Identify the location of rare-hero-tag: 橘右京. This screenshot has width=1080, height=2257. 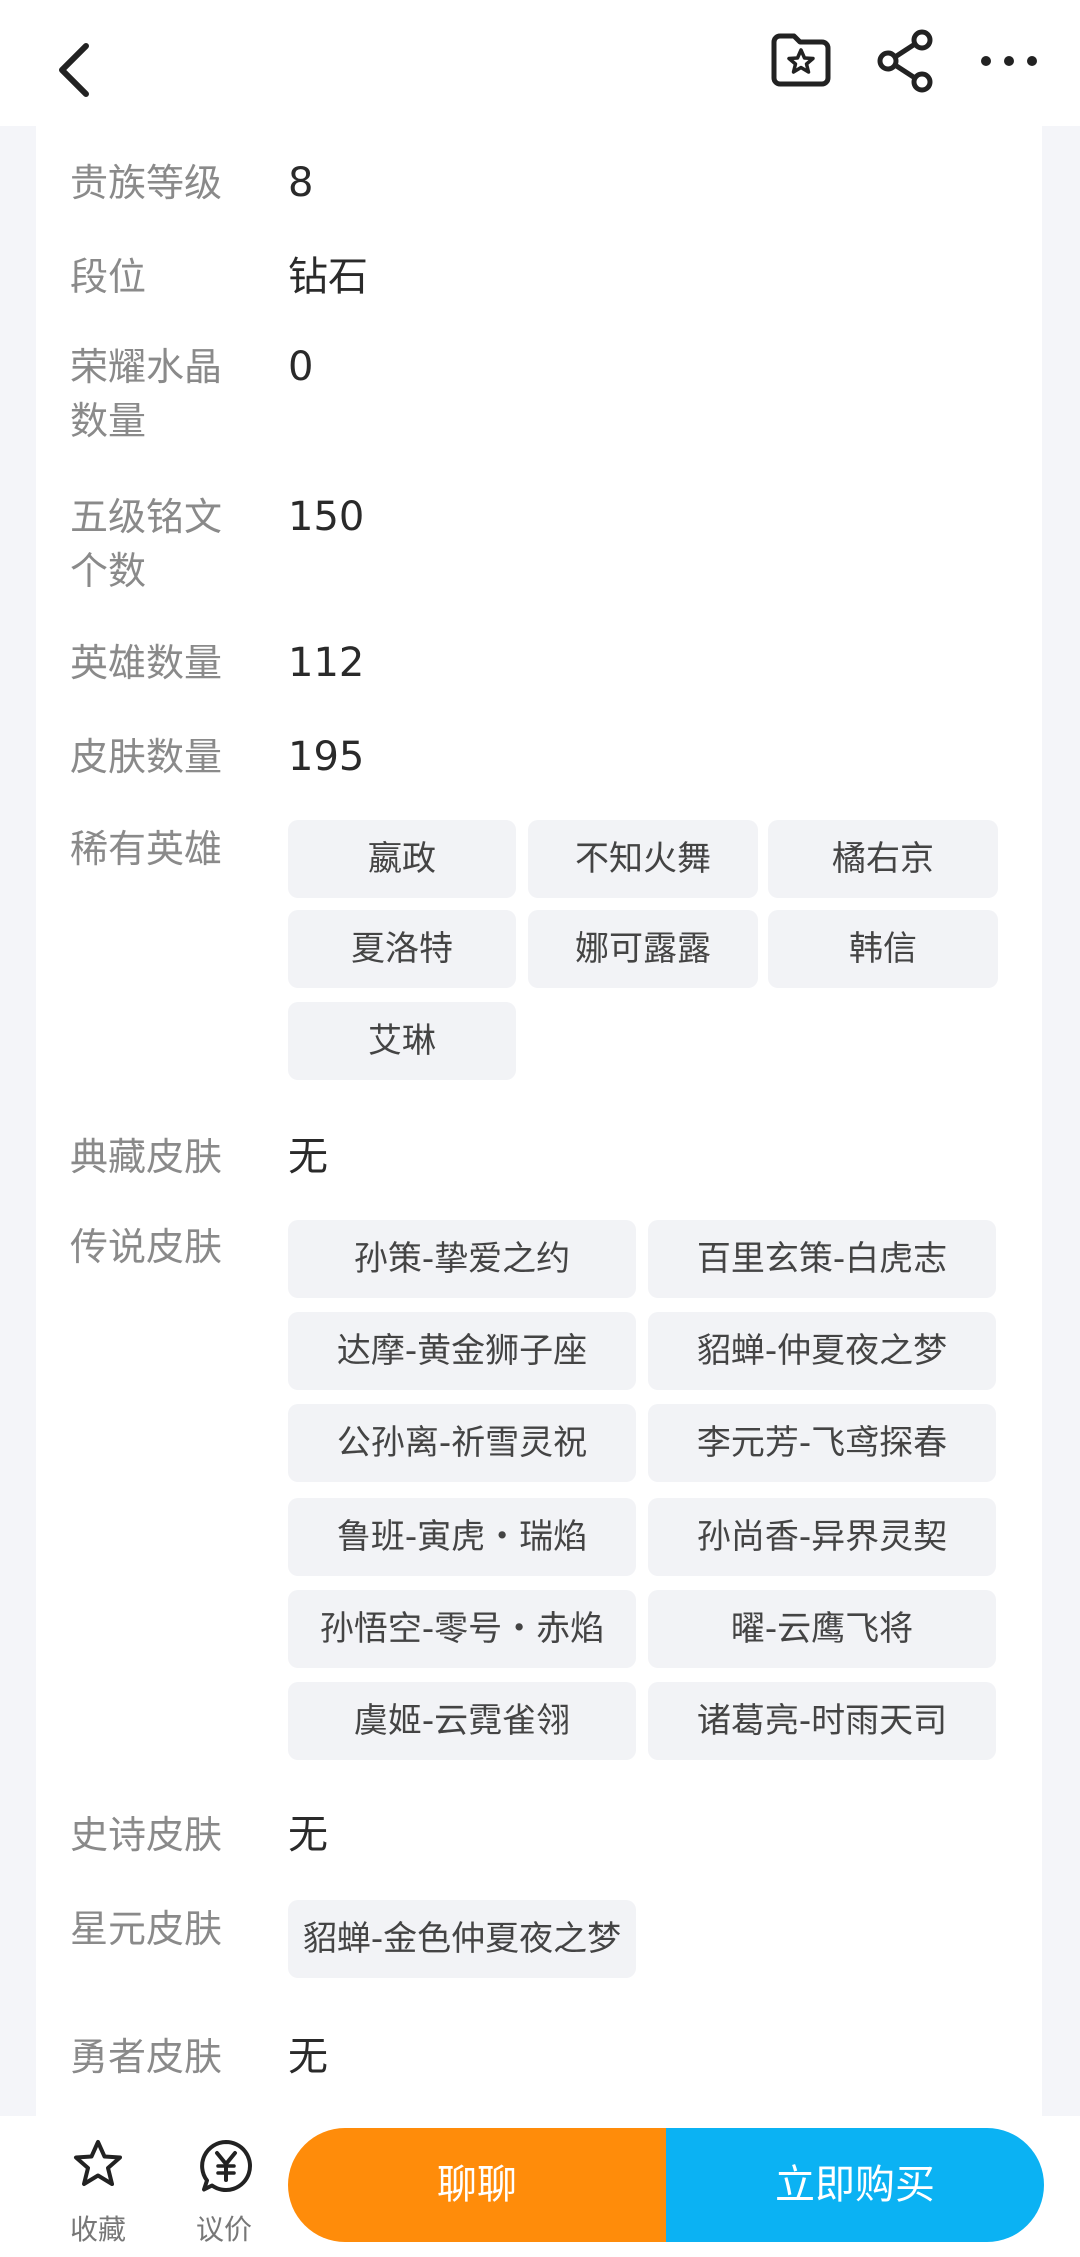
(883, 859).